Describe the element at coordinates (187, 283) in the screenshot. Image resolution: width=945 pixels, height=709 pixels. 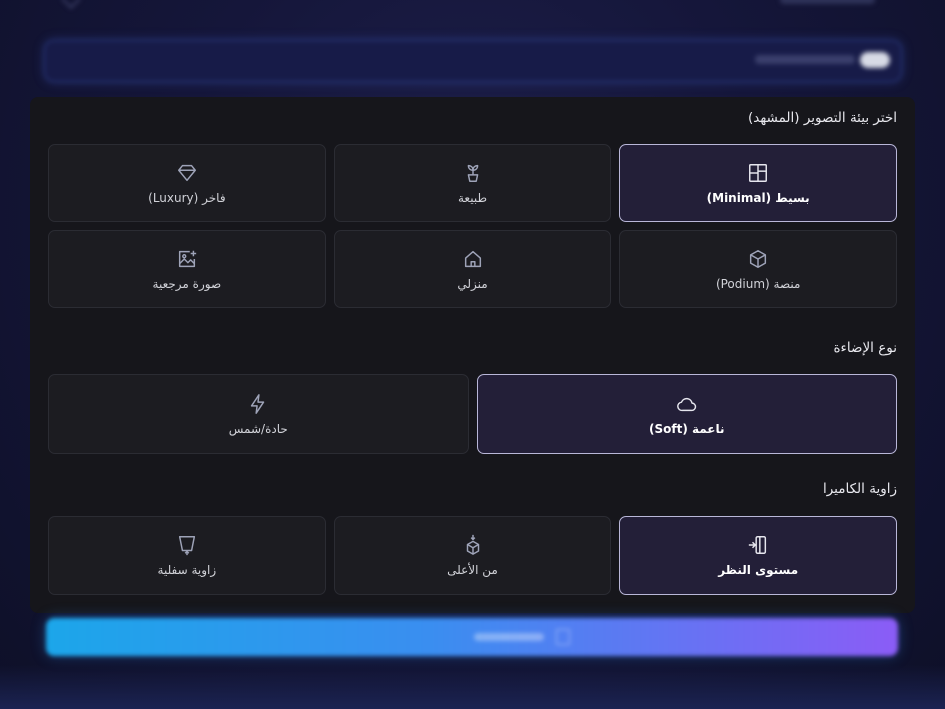
I see `scene-option-label: صورة مرجعية` at that location.